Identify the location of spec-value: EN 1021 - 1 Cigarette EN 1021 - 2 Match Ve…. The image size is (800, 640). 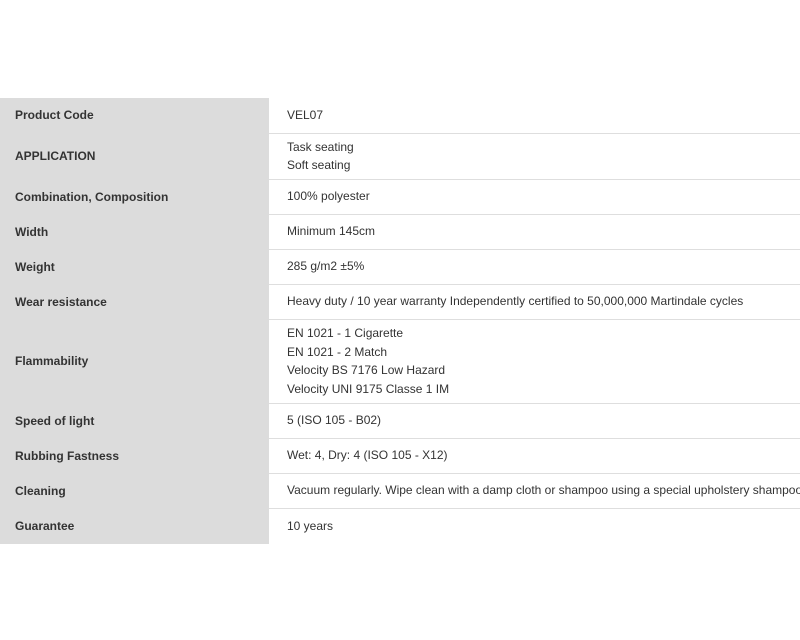
(534, 361).